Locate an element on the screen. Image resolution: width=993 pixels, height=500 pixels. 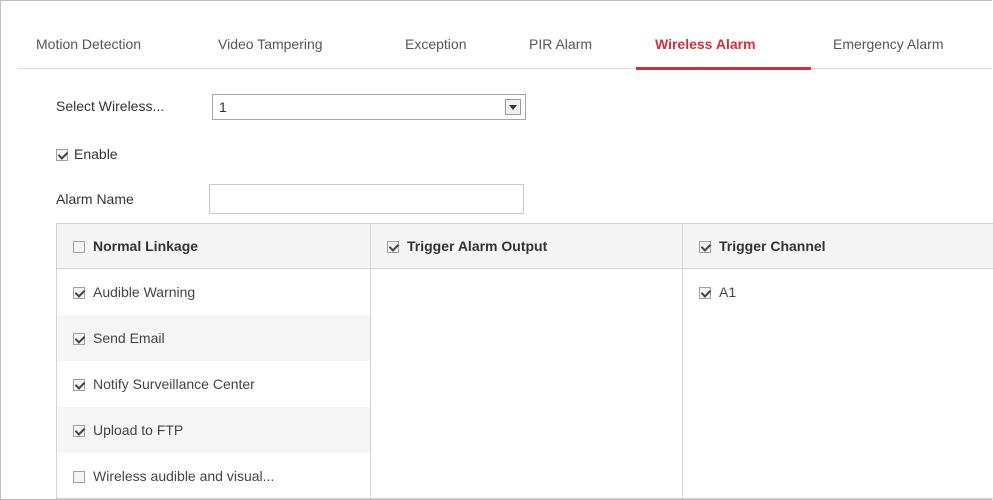
list-item: Notify Surveillance Center is located at coordinates (213, 384).